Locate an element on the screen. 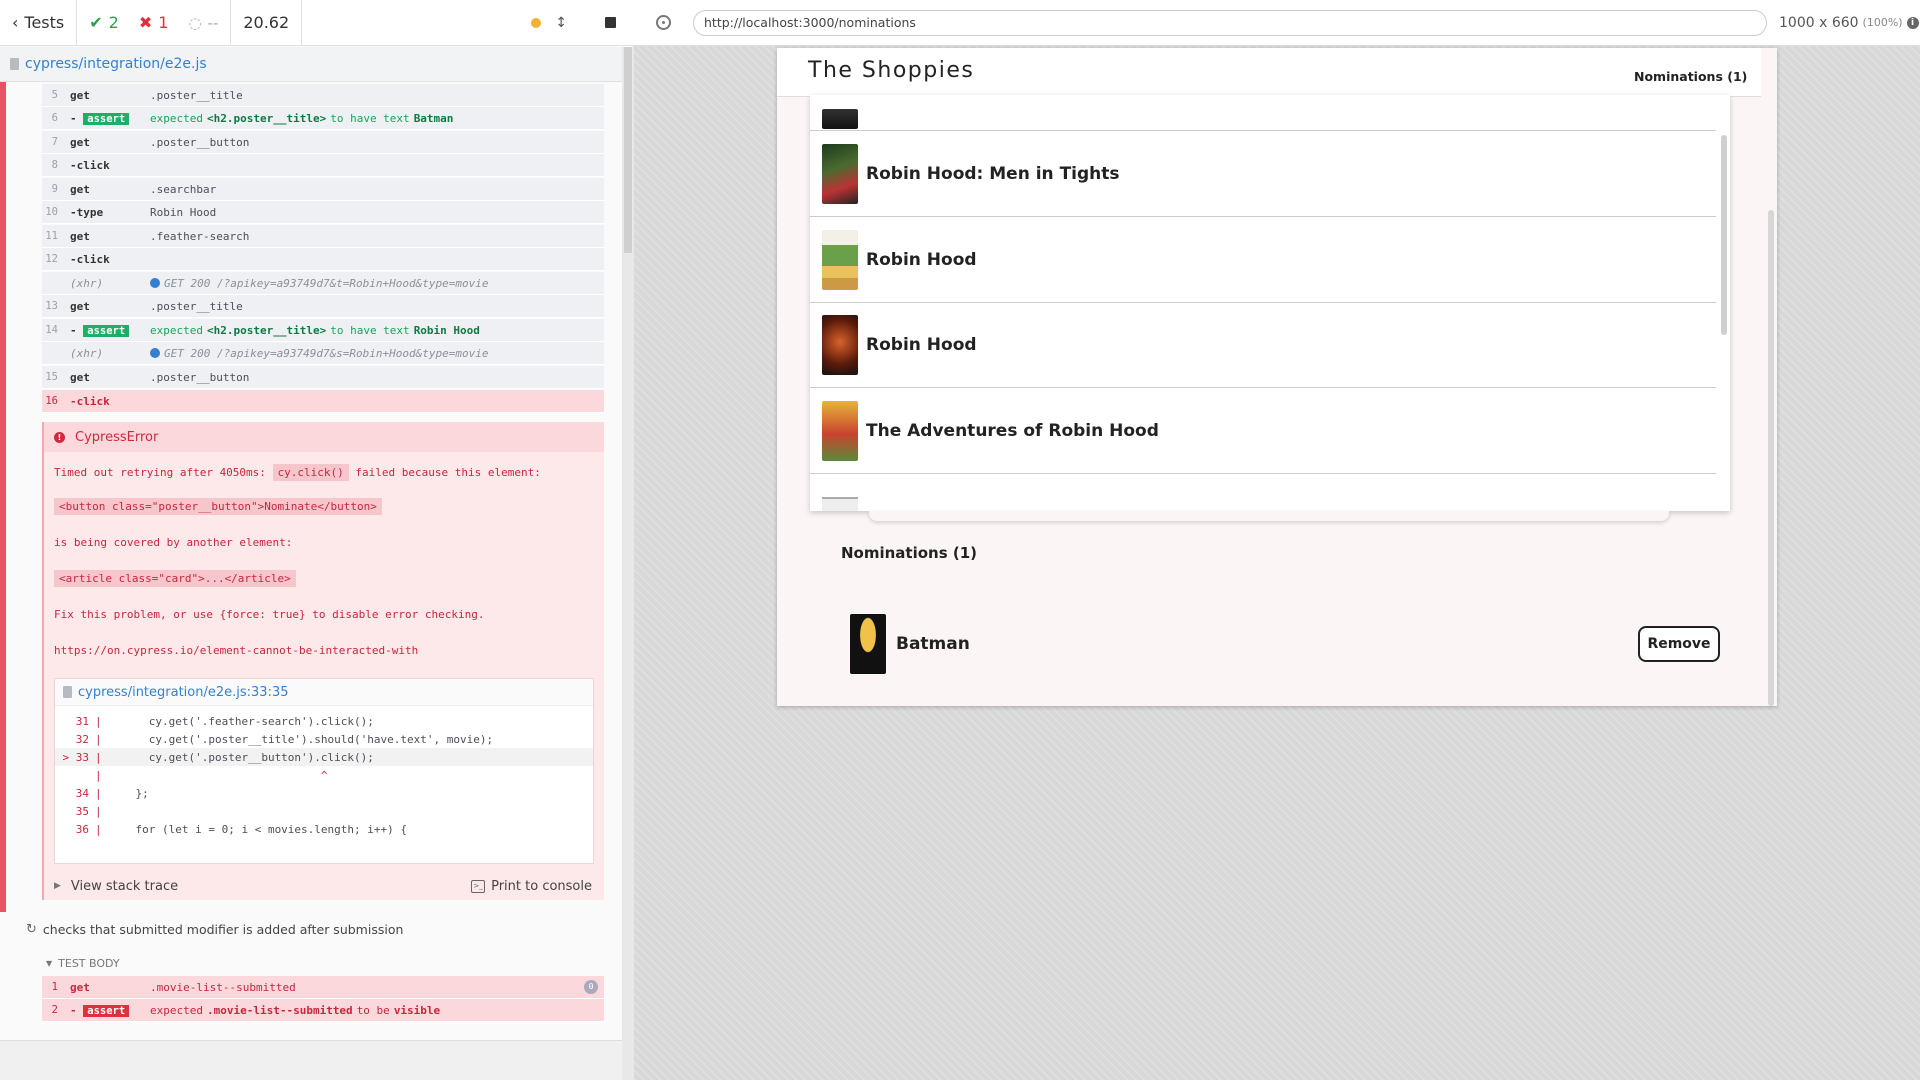  failed-command-row: 16 -click is located at coordinates (323, 401).